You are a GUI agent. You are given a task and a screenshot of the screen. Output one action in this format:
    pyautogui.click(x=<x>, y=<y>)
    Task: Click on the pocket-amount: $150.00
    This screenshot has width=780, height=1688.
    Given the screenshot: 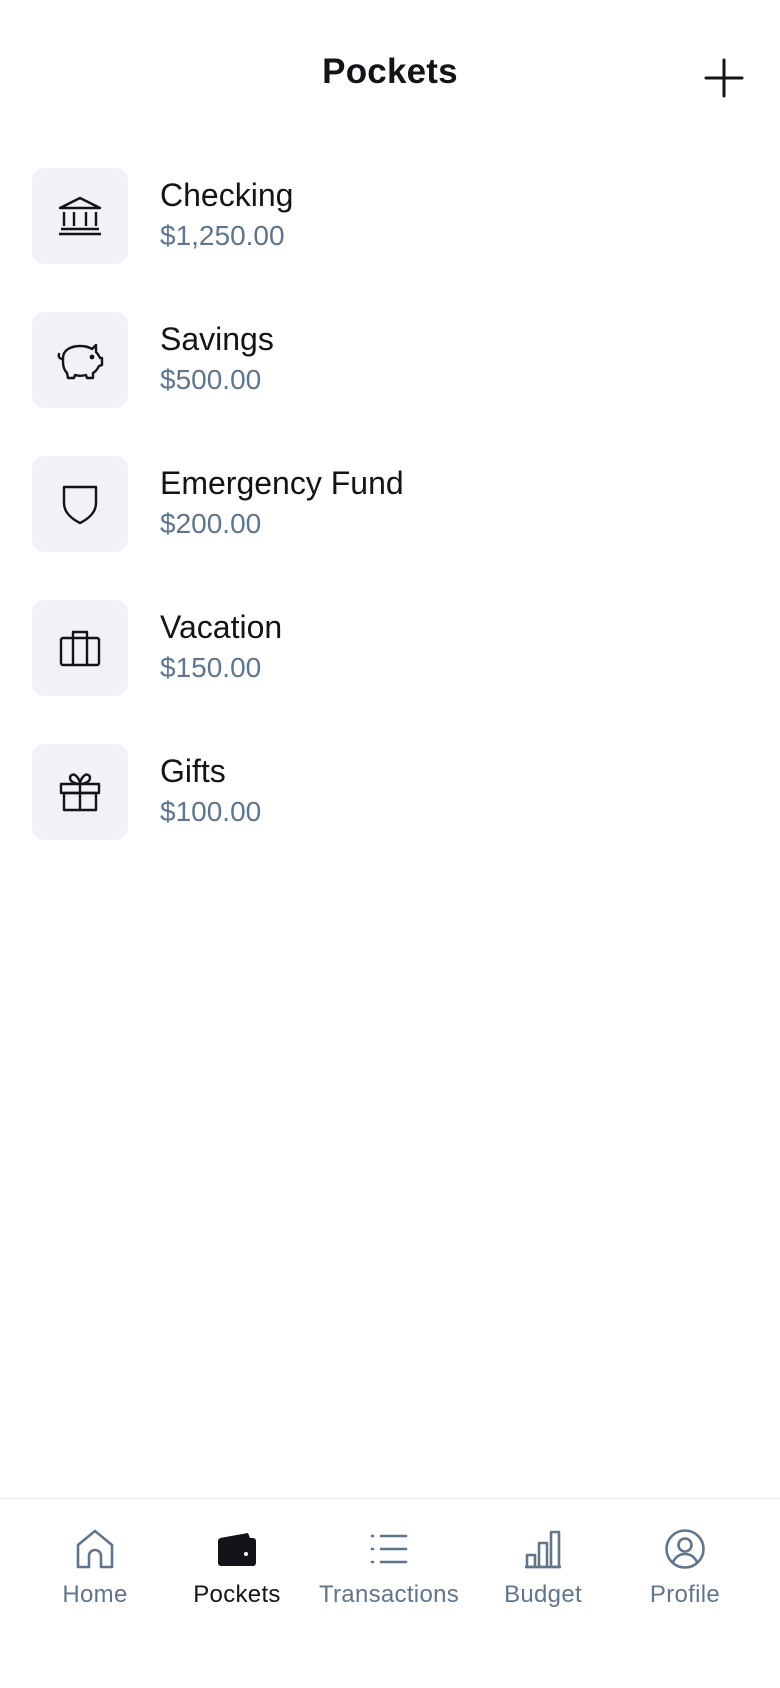 What is the action you would take?
    pyautogui.click(x=211, y=667)
    